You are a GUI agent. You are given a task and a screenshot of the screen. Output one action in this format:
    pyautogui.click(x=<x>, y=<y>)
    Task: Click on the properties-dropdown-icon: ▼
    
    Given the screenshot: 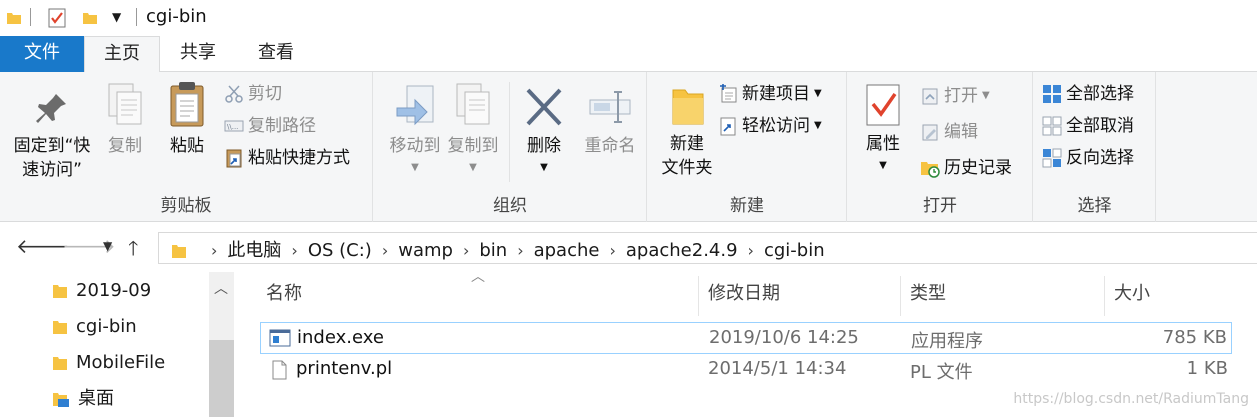 What is the action you would take?
    pyautogui.click(x=883, y=165)
    